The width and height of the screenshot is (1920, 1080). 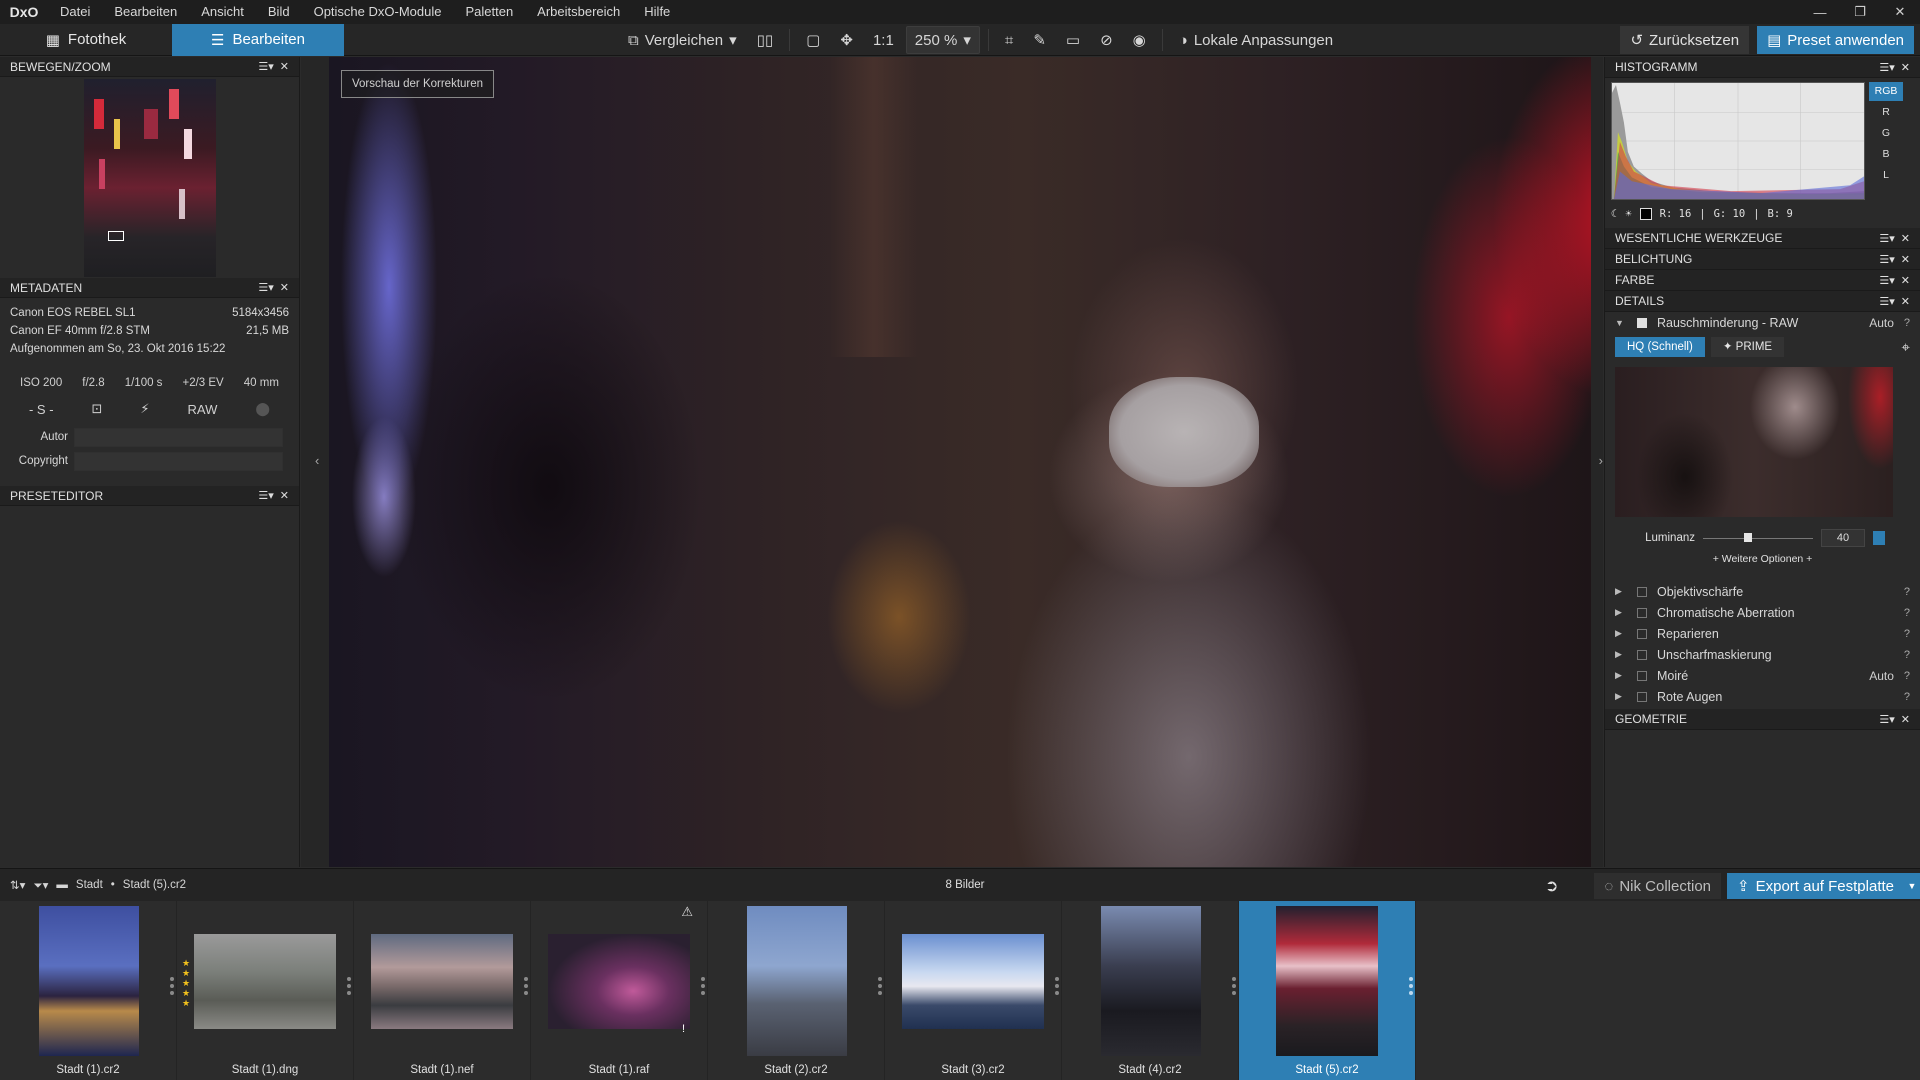 I want to click on share-icon: ➲, so click(x=1551, y=886).